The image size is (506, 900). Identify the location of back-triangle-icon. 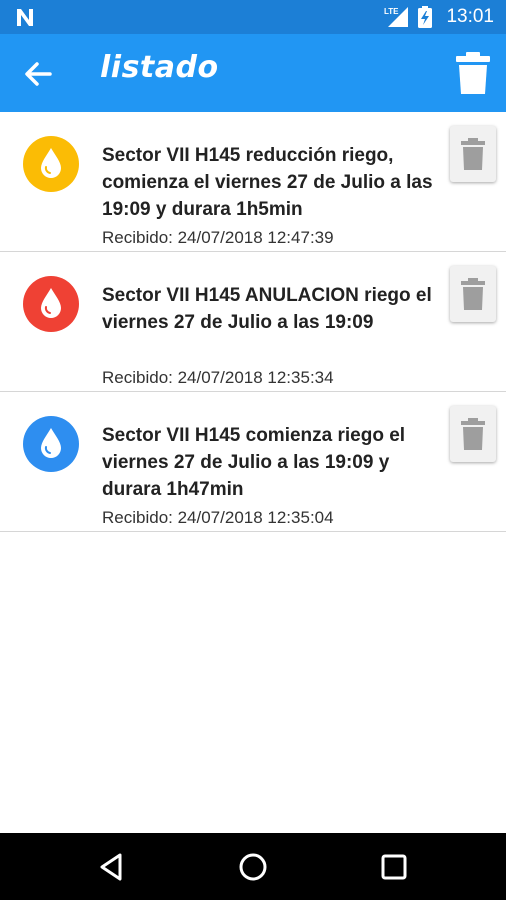
(112, 867).